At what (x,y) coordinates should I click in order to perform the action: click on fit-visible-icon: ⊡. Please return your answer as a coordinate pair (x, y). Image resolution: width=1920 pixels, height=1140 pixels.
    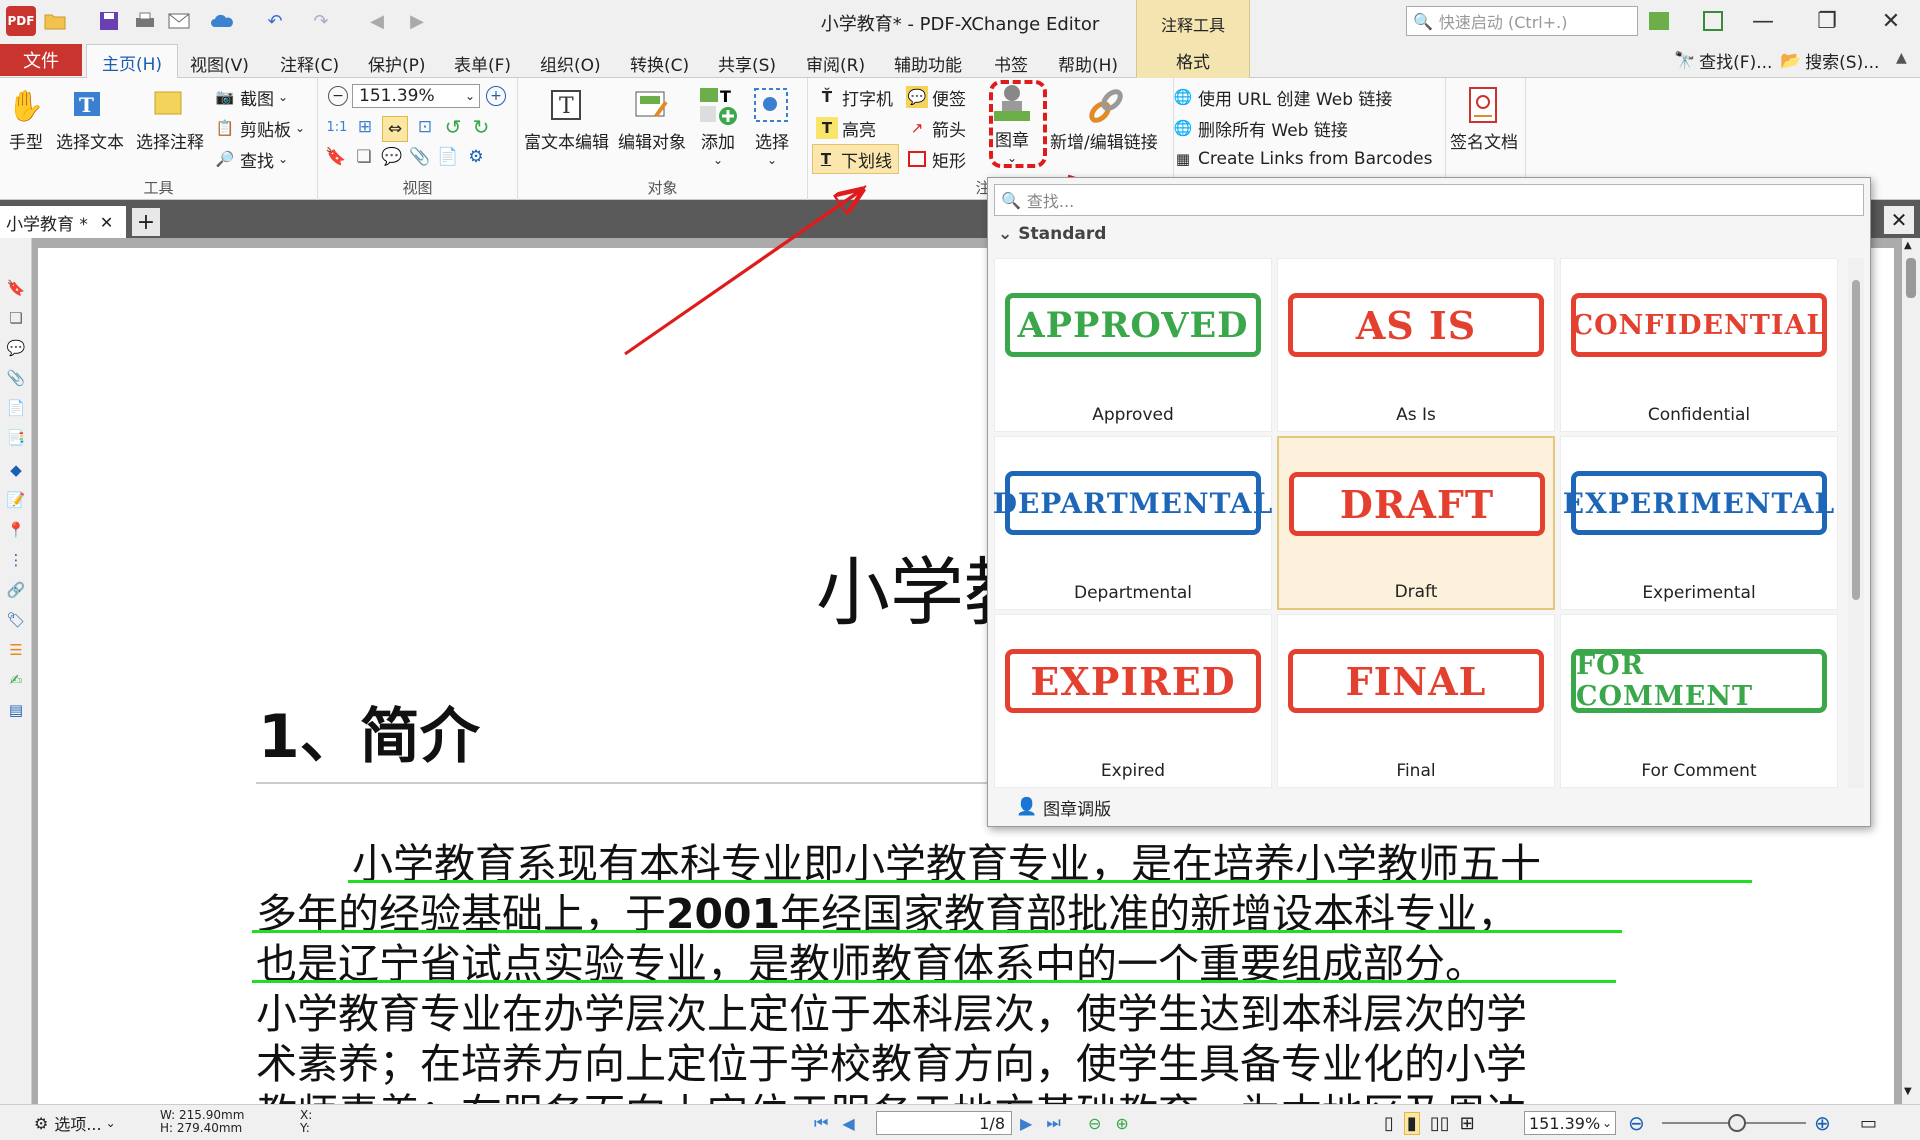
    Looking at the image, I should click on (425, 127).